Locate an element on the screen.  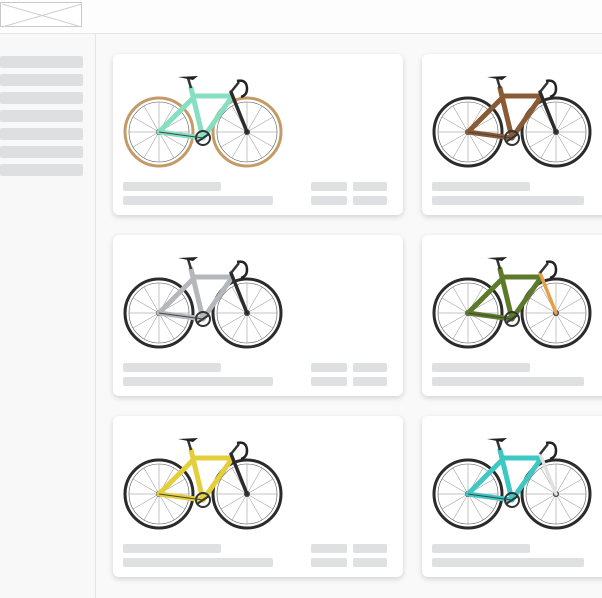
logo-placeholder-icon is located at coordinates (41, 15).